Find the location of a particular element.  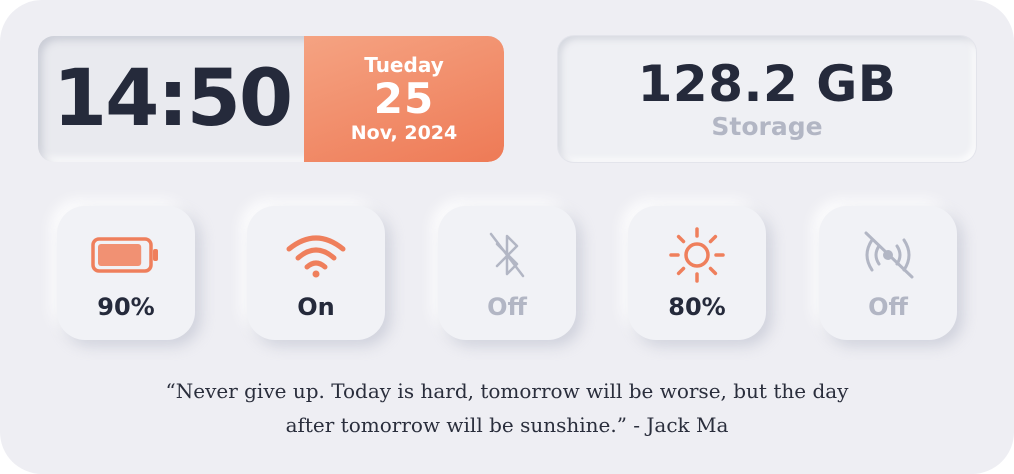

storage-label: Storage is located at coordinates (767, 126).